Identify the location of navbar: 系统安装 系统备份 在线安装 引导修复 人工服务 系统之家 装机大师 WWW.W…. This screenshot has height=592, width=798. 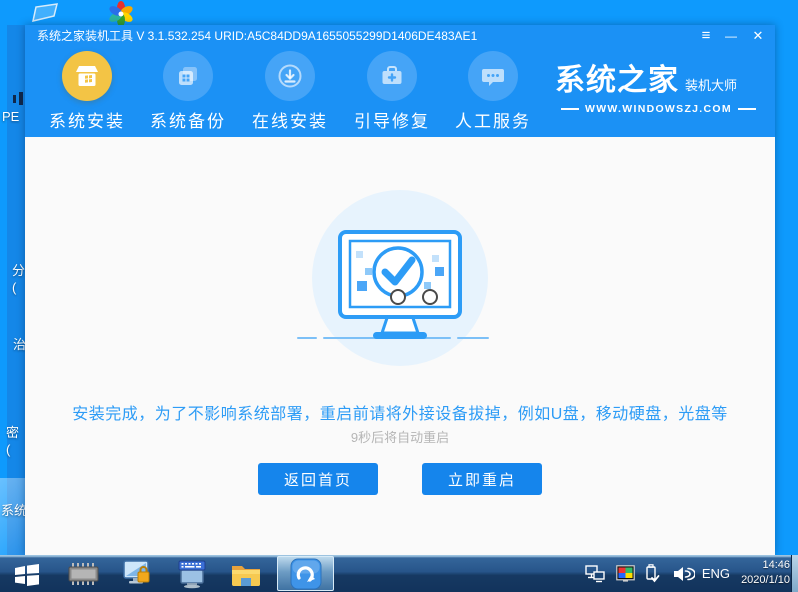
(400, 92).